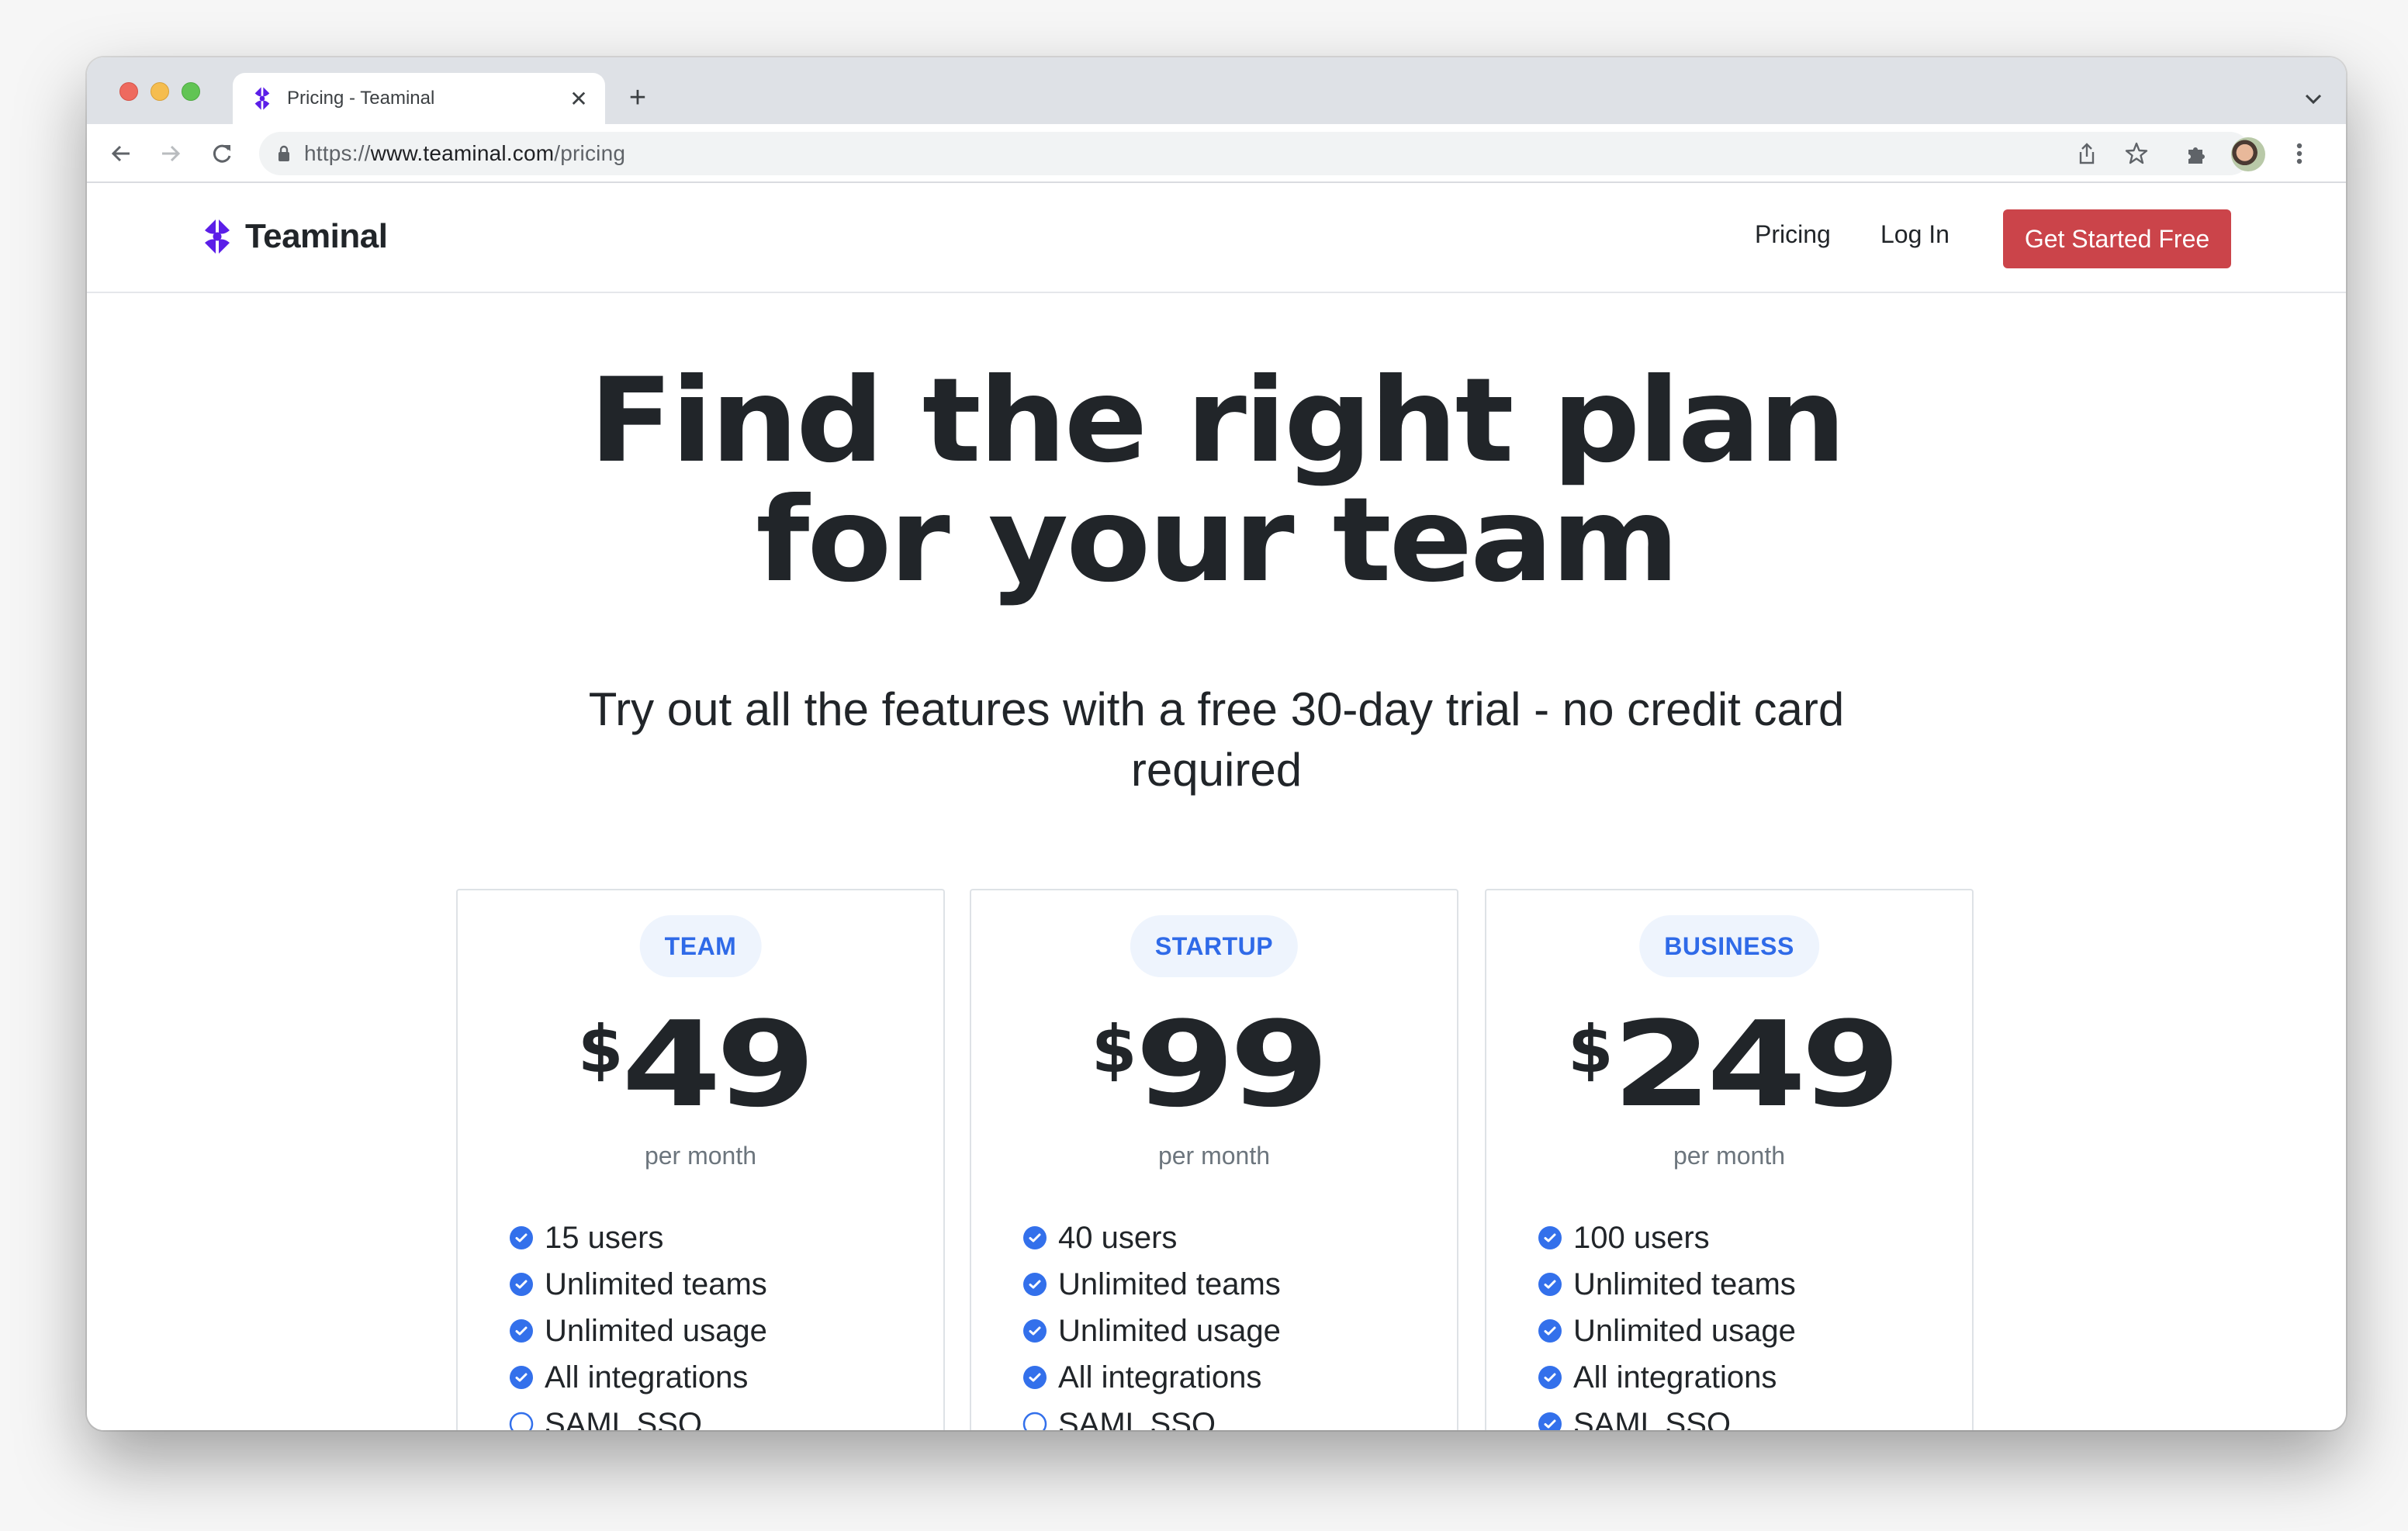 Image resolution: width=2408 pixels, height=1531 pixels. I want to click on kebab-menu-icon, so click(2299, 154).